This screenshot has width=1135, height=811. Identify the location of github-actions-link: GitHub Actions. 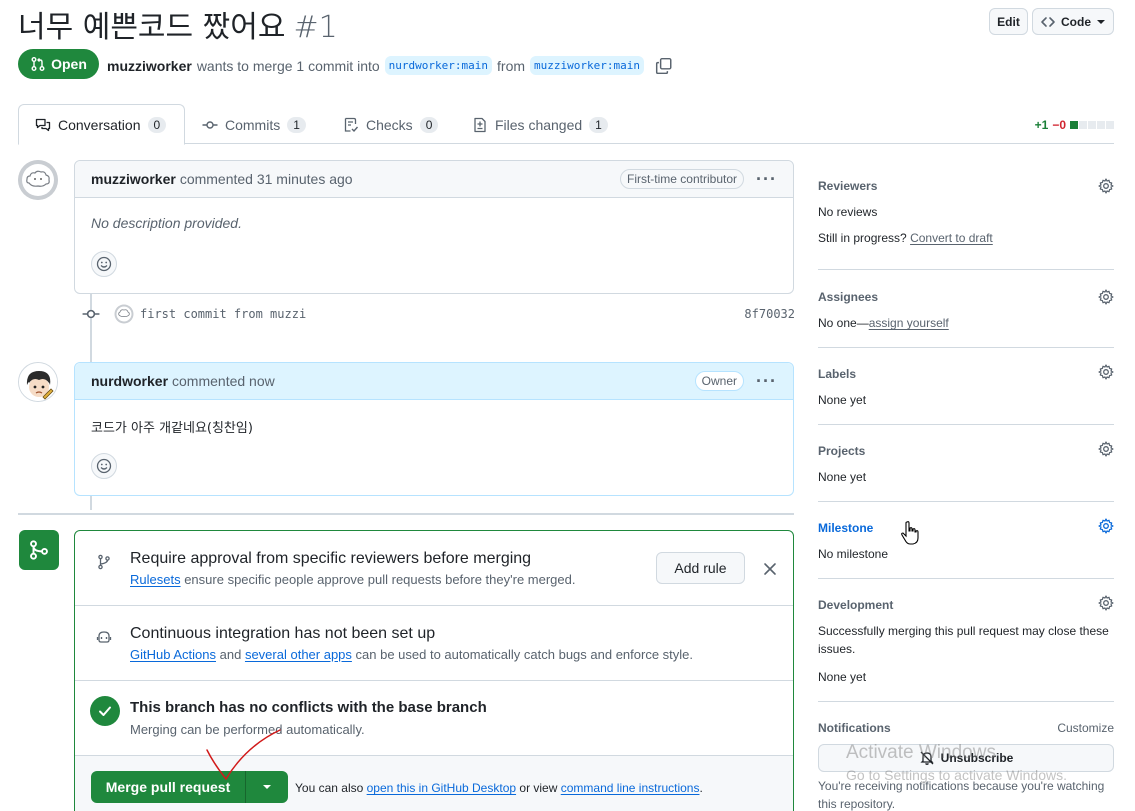
(173, 654).